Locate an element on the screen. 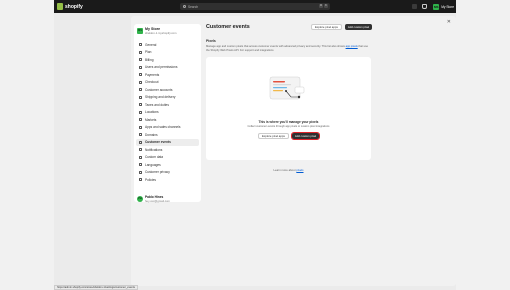 This screenshot has height=290, width=510. sidebar-item-label: Domains is located at coordinates (151, 134).